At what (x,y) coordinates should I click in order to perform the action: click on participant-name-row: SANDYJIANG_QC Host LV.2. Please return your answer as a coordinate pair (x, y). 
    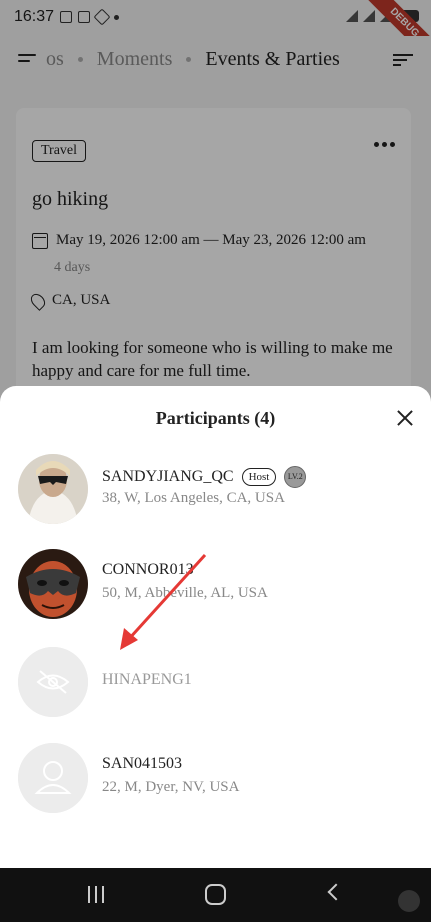
    Looking at the image, I should click on (204, 477).